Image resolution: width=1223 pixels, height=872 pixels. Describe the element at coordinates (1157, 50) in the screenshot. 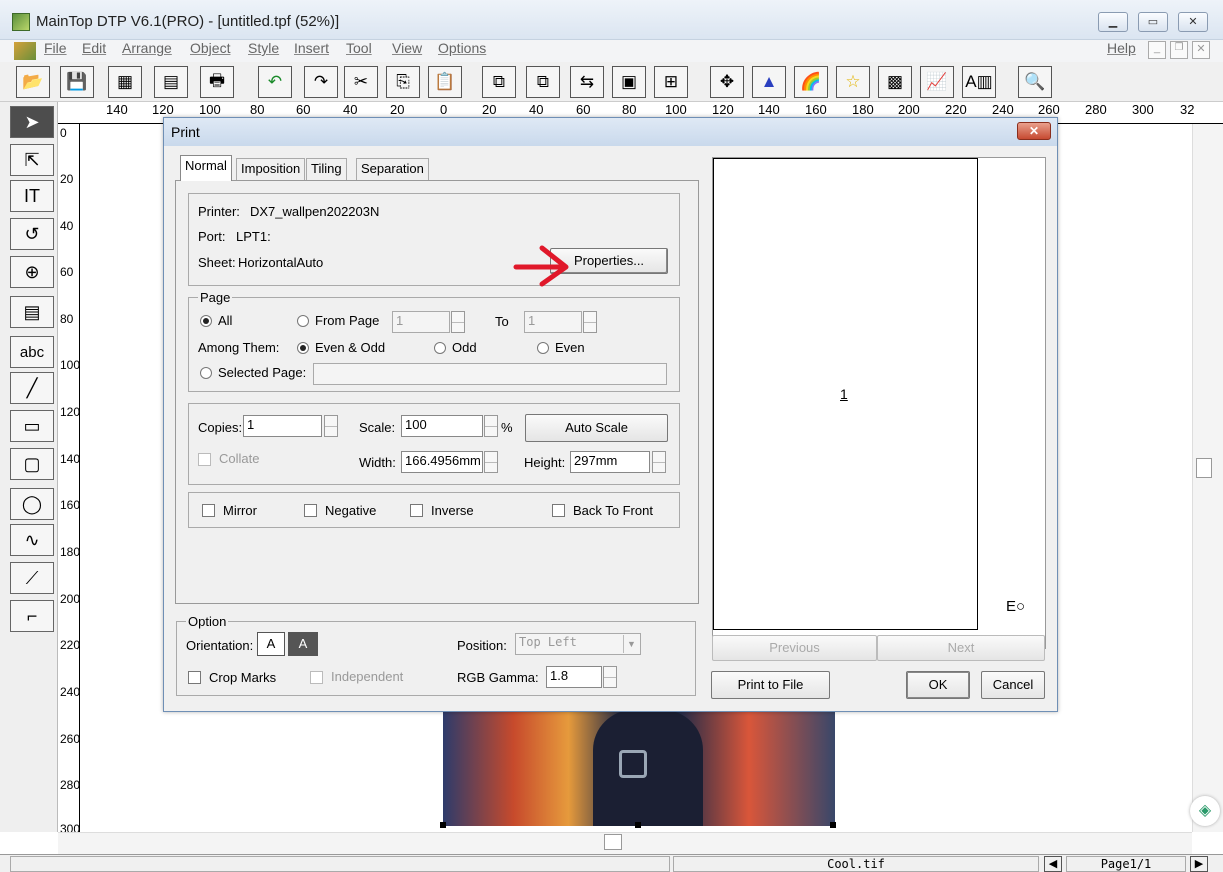

I see `mdi-minimize-button: _` at that location.